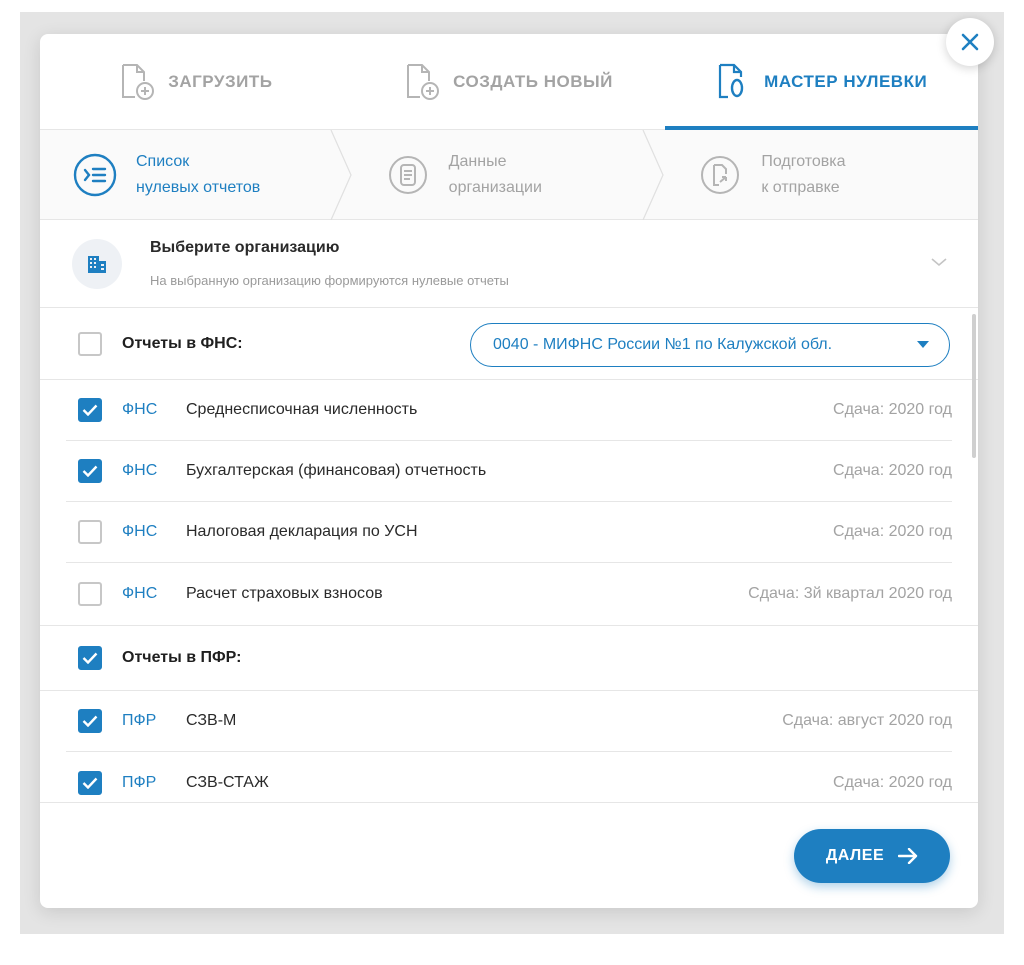  I want to click on report-name: Расчет страховых взносов, so click(284, 593).